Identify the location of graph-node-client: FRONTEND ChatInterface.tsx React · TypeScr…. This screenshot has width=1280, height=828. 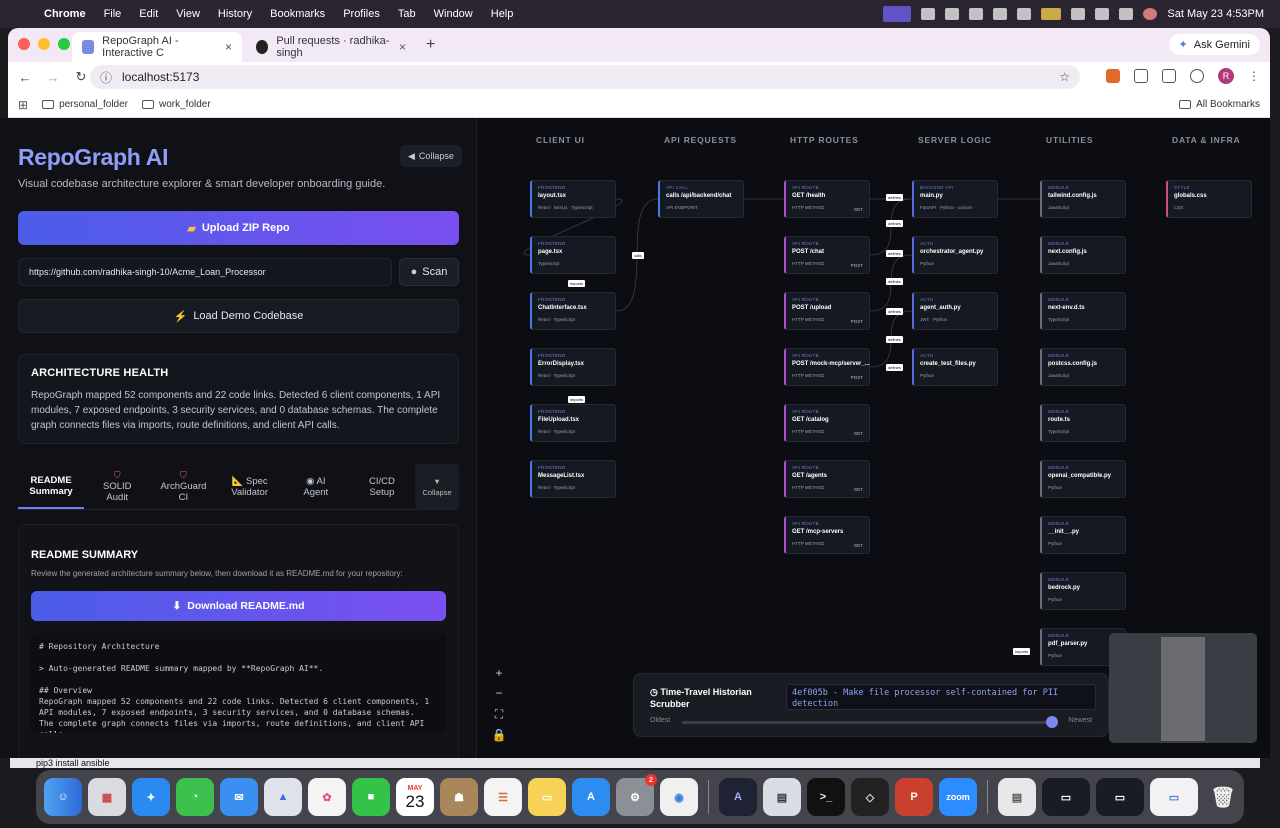
(573, 311).